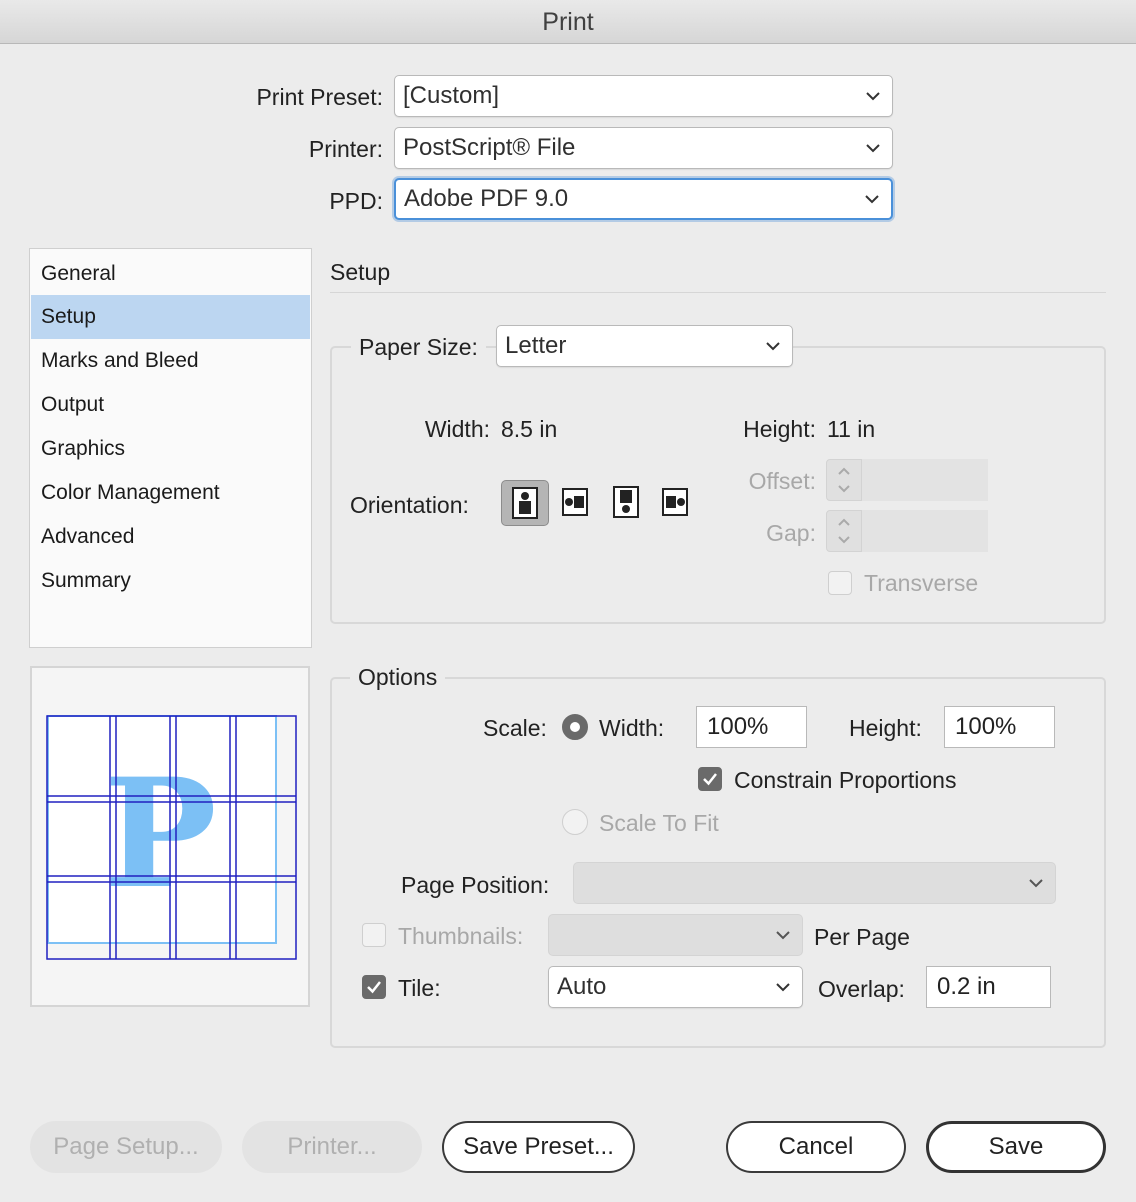 The image size is (1136, 1202). I want to click on sidebar-item-color-management: Color Management, so click(170, 493).